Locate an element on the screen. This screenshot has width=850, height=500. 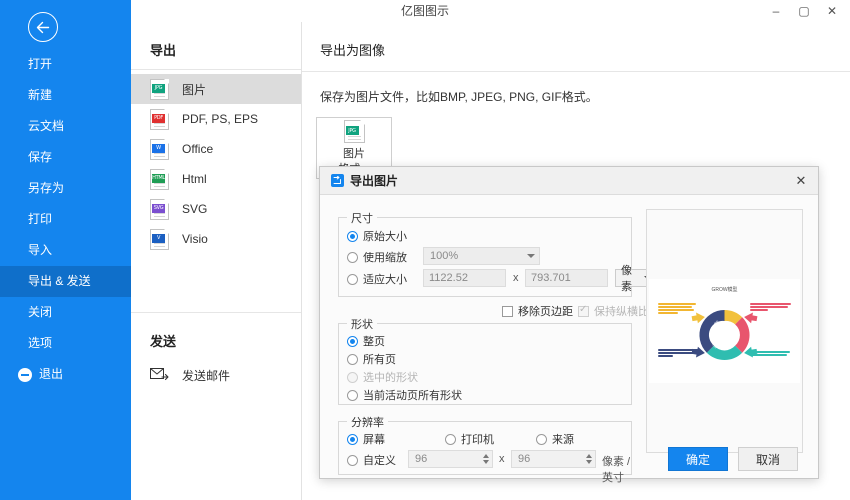
sidebar-item-cloud-doc: 云文档 is located at coordinates (65, 126).